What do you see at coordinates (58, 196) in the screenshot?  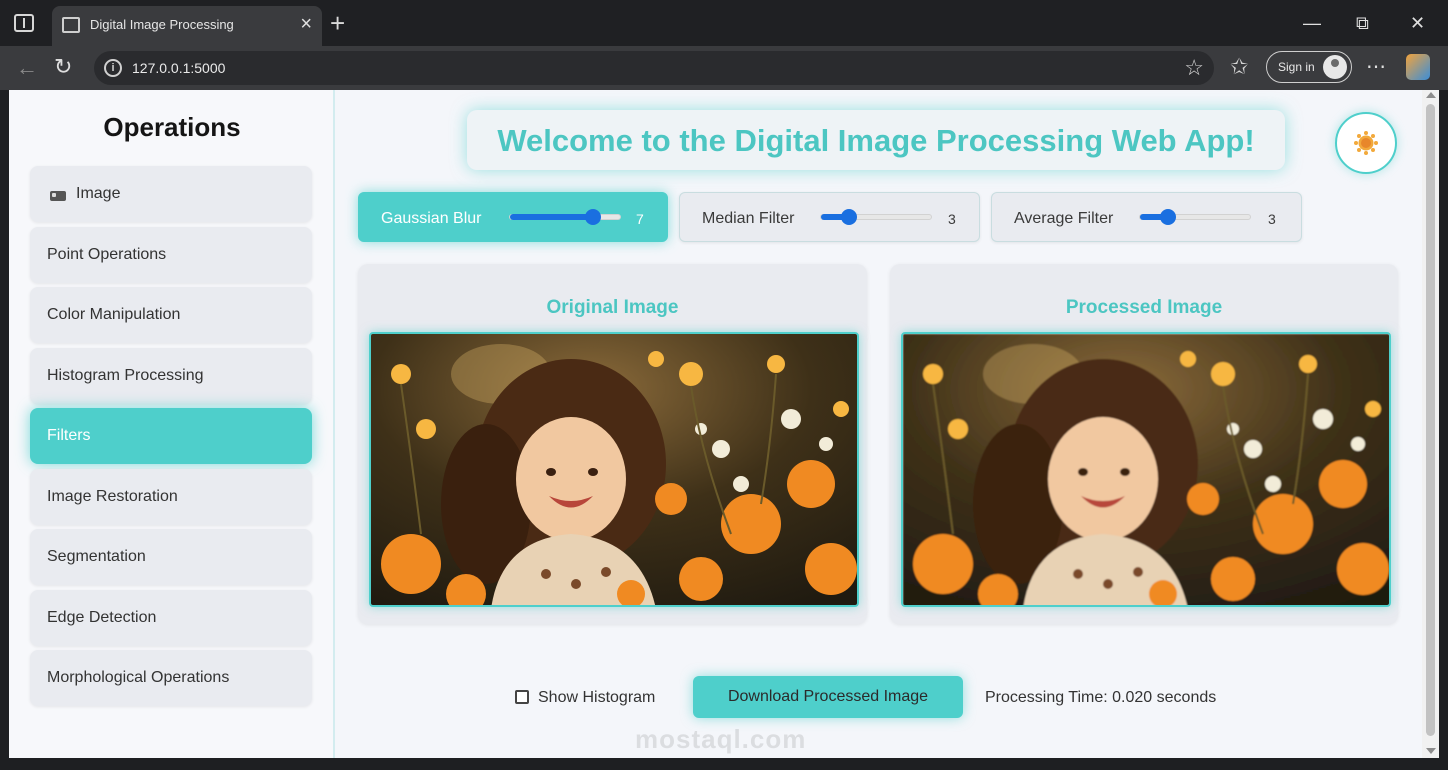 I see `image-icon` at bounding box center [58, 196].